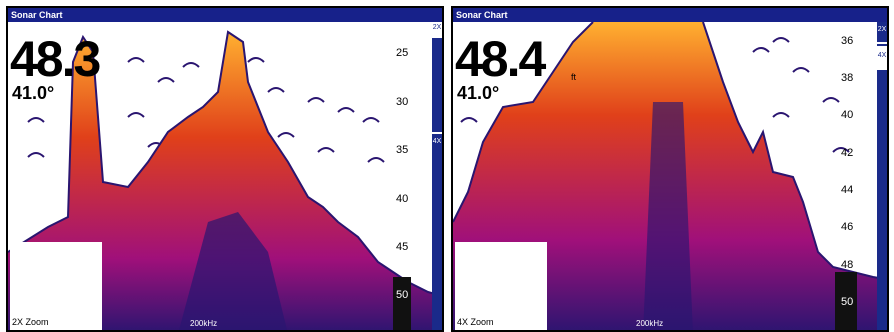  Describe the element at coordinates (475, 322) in the screenshot. I see `zoom-label: 4X Zoom` at that location.